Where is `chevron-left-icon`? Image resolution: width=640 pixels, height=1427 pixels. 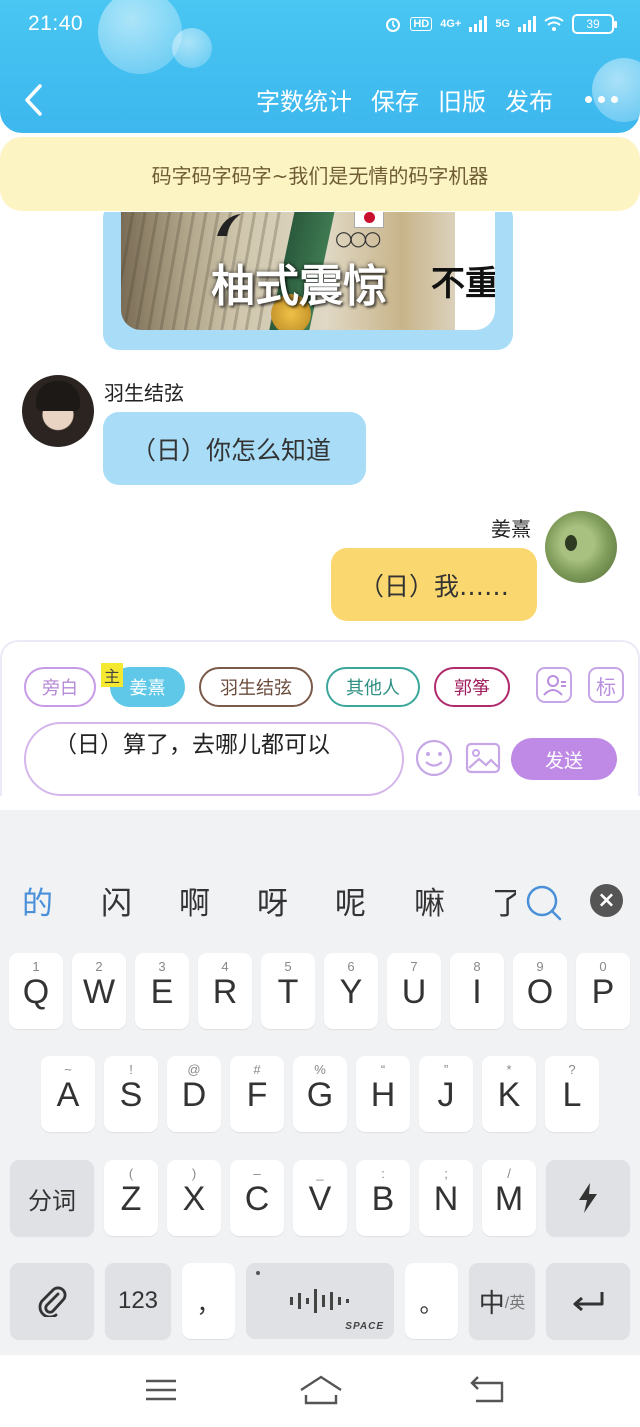
chevron-left-icon is located at coordinates (33, 100).